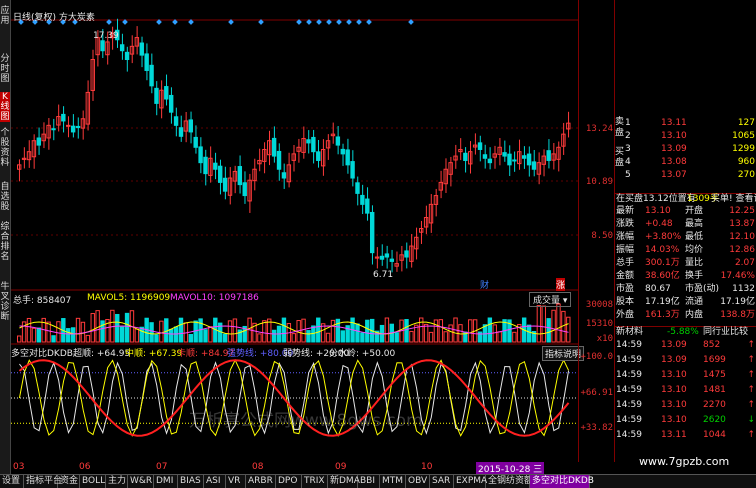  Describe the element at coordinates (215, 481) in the screenshot. I see `indicator-tab: ASI` at that location.